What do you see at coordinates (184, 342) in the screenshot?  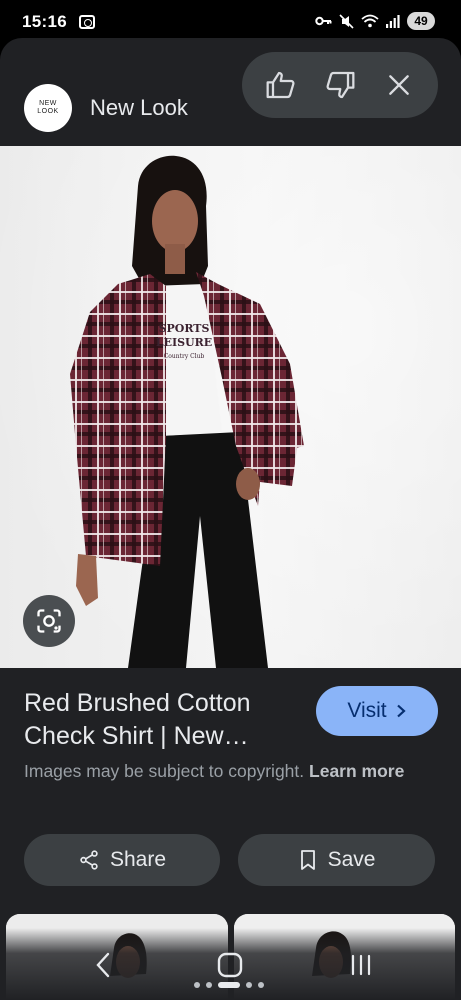 I see `tee-print-line-2: LEISURE` at bounding box center [184, 342].